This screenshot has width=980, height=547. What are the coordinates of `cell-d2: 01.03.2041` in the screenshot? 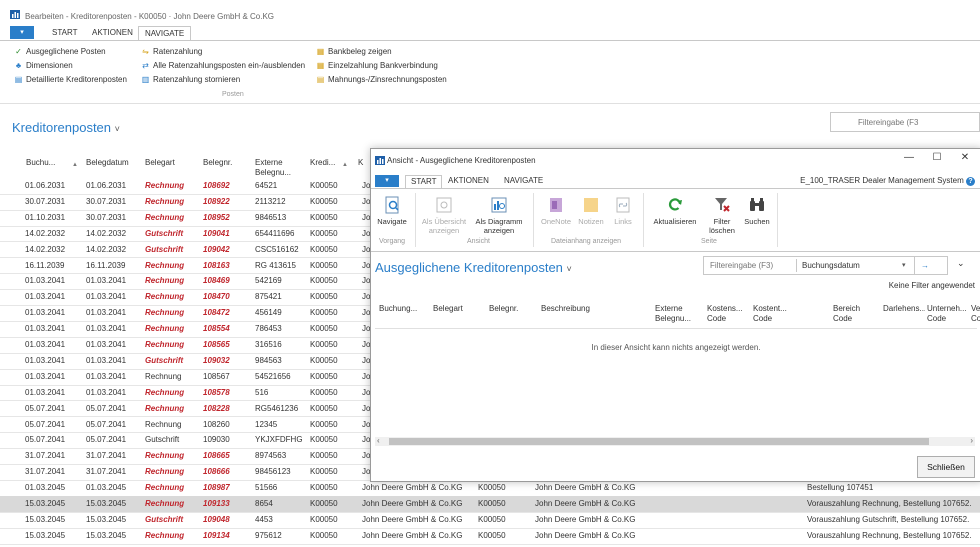 It's located at (106, 329).